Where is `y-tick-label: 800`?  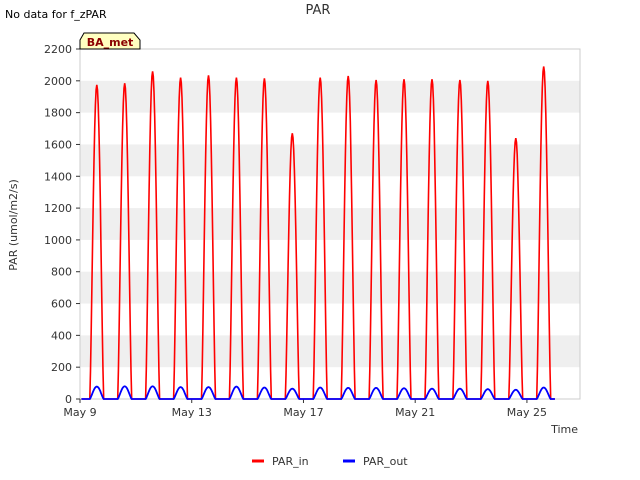 y-tick-label: 800 is located at coordinates (61, 272).